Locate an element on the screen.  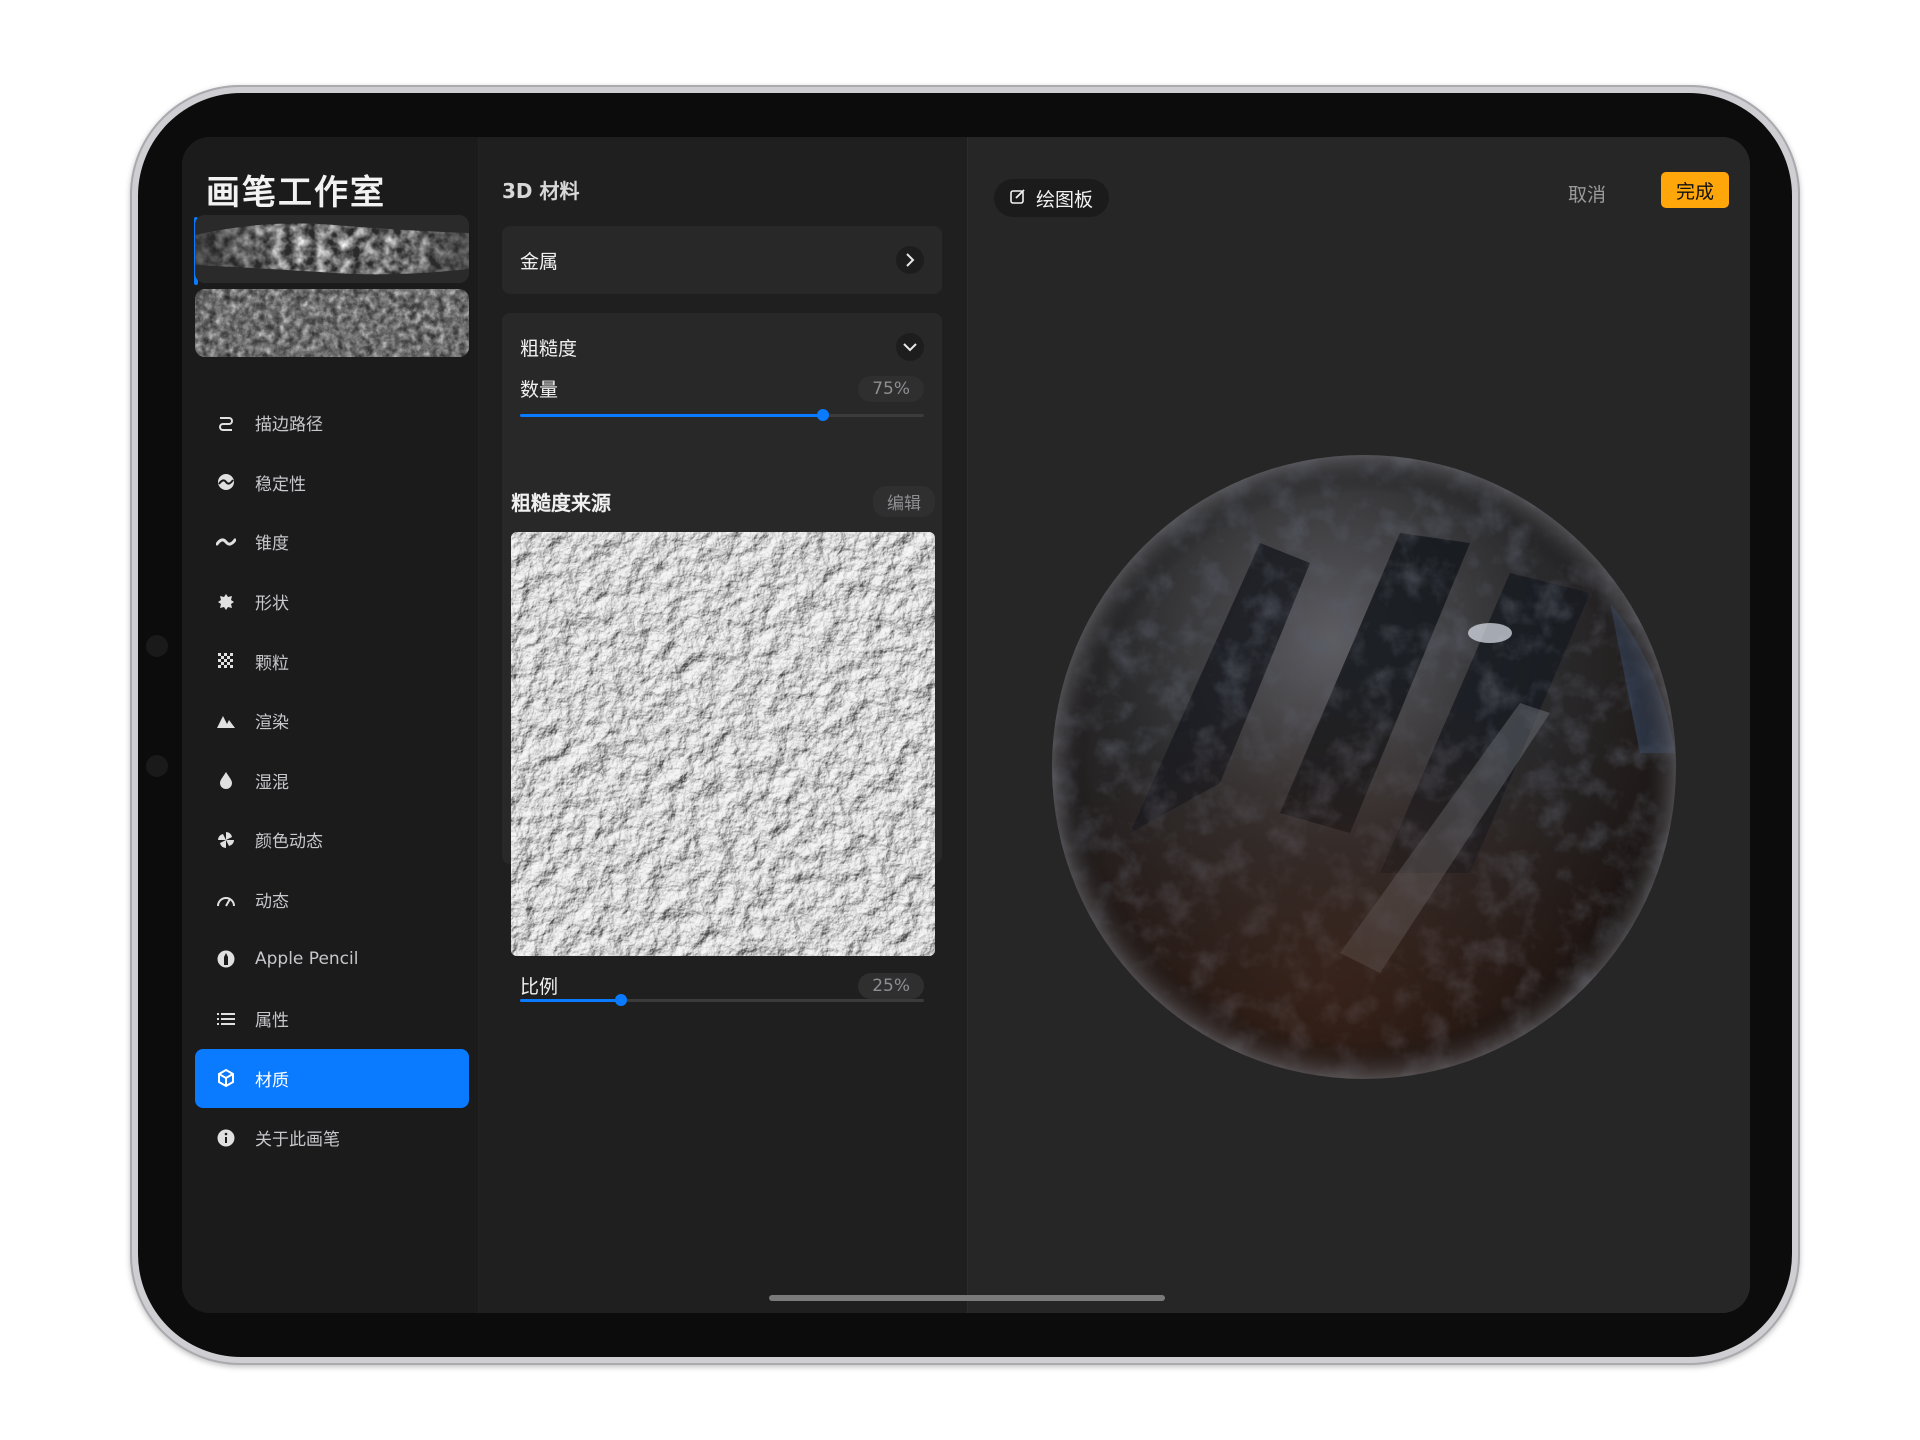
sidebar-item-label: 关于此画笔 is located at coordinates (297, 1140).